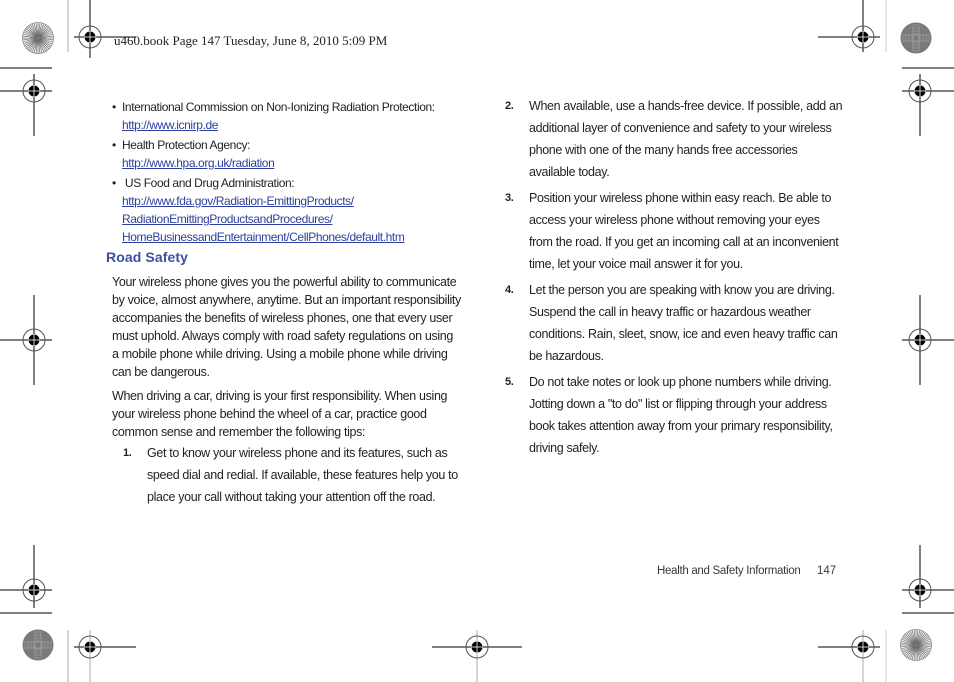 This screenshot has height=682, width=954. What do you see at coordinates (297, 125) in the screenshot?
I see `resource-link: http://www.icnirp.de` at bounding box center [297, 125].